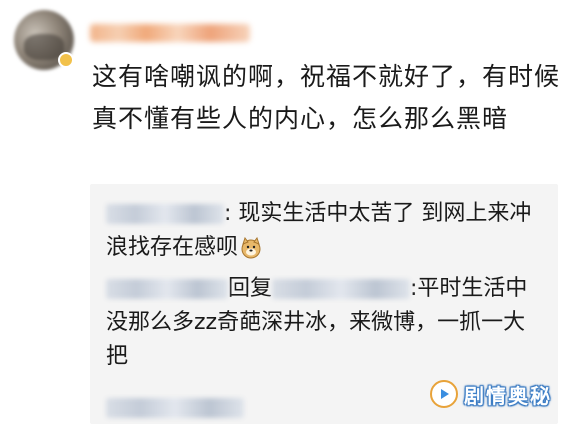  Describe the element at coordinates (444, 394) in the screenshot. I see `play-logo-icon` at that location.